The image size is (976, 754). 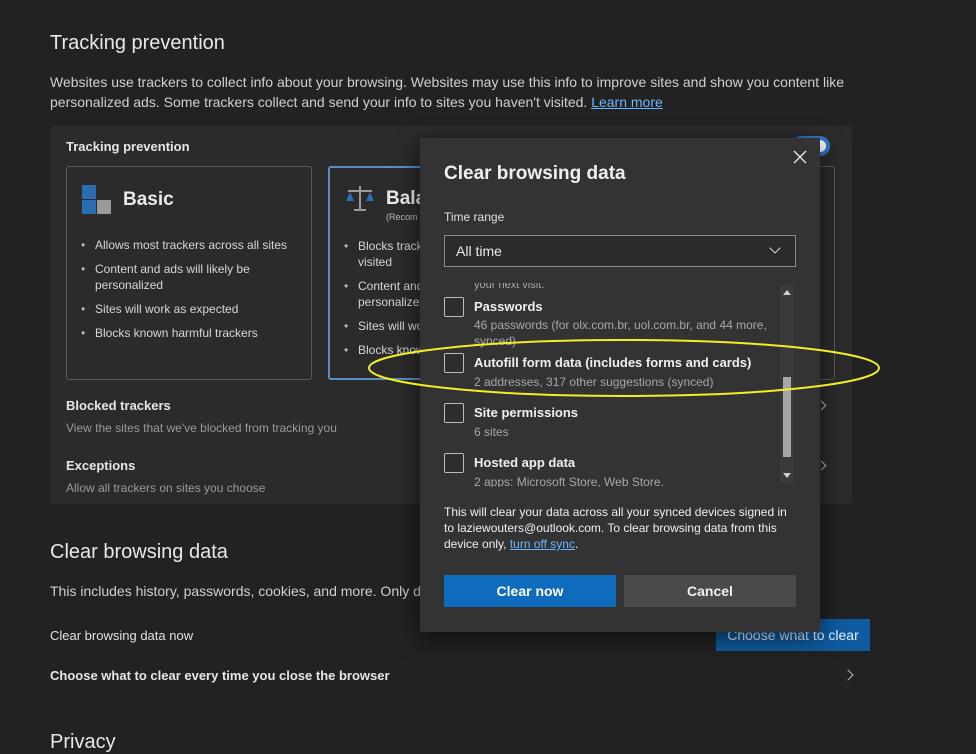 I want to click on time-range-select: All time, so click(x=620, y=251).